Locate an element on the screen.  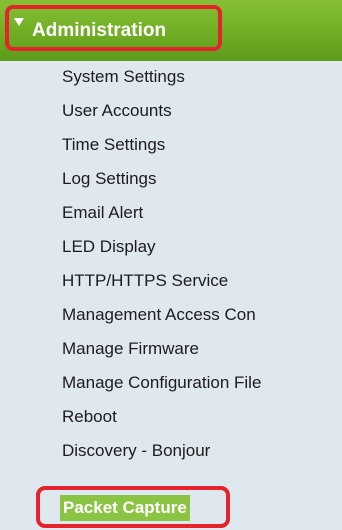
menu-item-manage-firmware: Manage Firmware is located at coordinates (130, 349).